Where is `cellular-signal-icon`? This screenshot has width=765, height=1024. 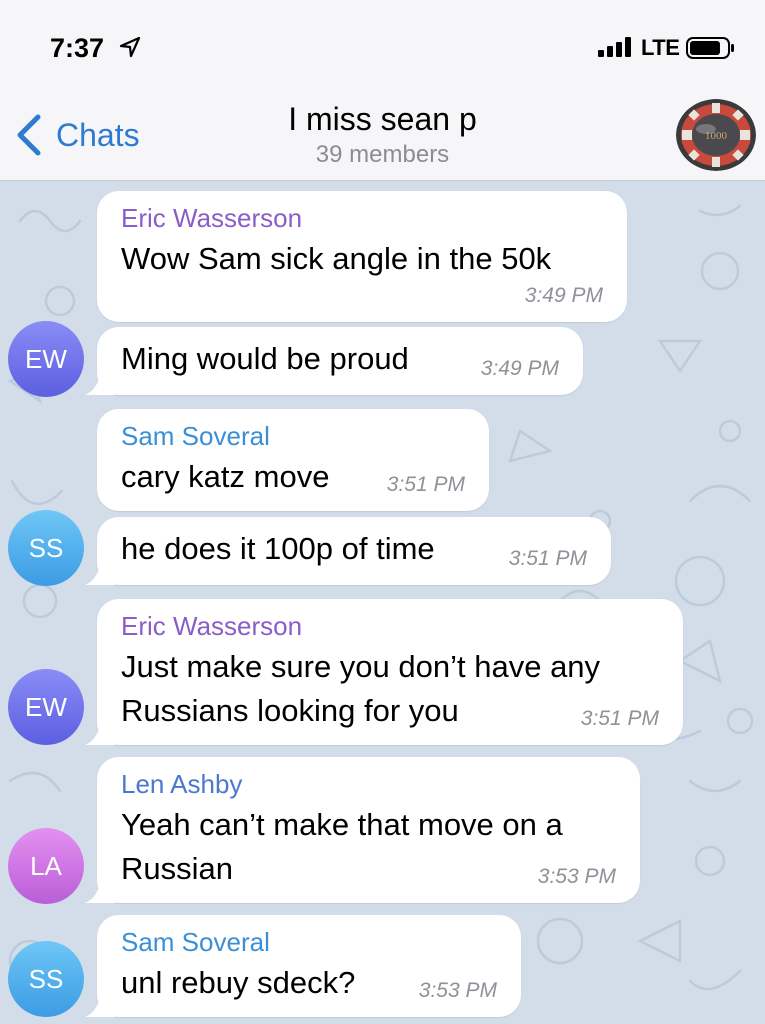 cellular-signal-icon is located at coordinates (614, 47).